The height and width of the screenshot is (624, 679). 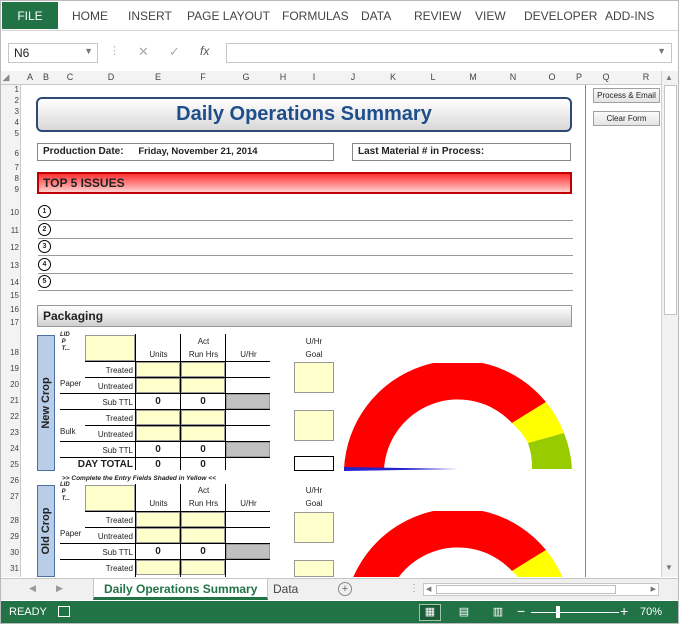 I want to click on issue-row: 5, so click(x=305, y=282).